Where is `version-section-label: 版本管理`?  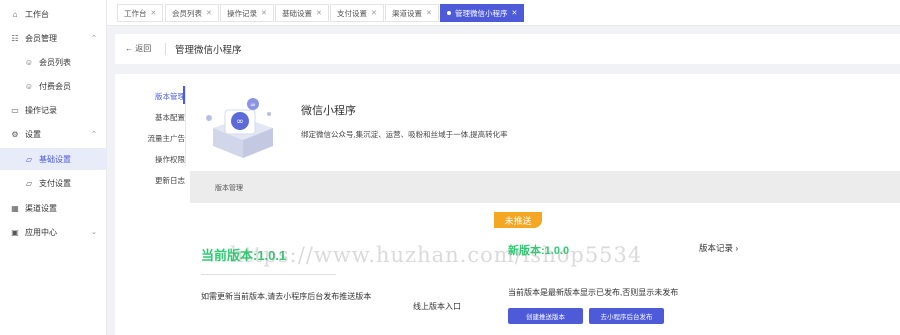 version-section-label: 版本管理 is located at coordinates (229, 188).